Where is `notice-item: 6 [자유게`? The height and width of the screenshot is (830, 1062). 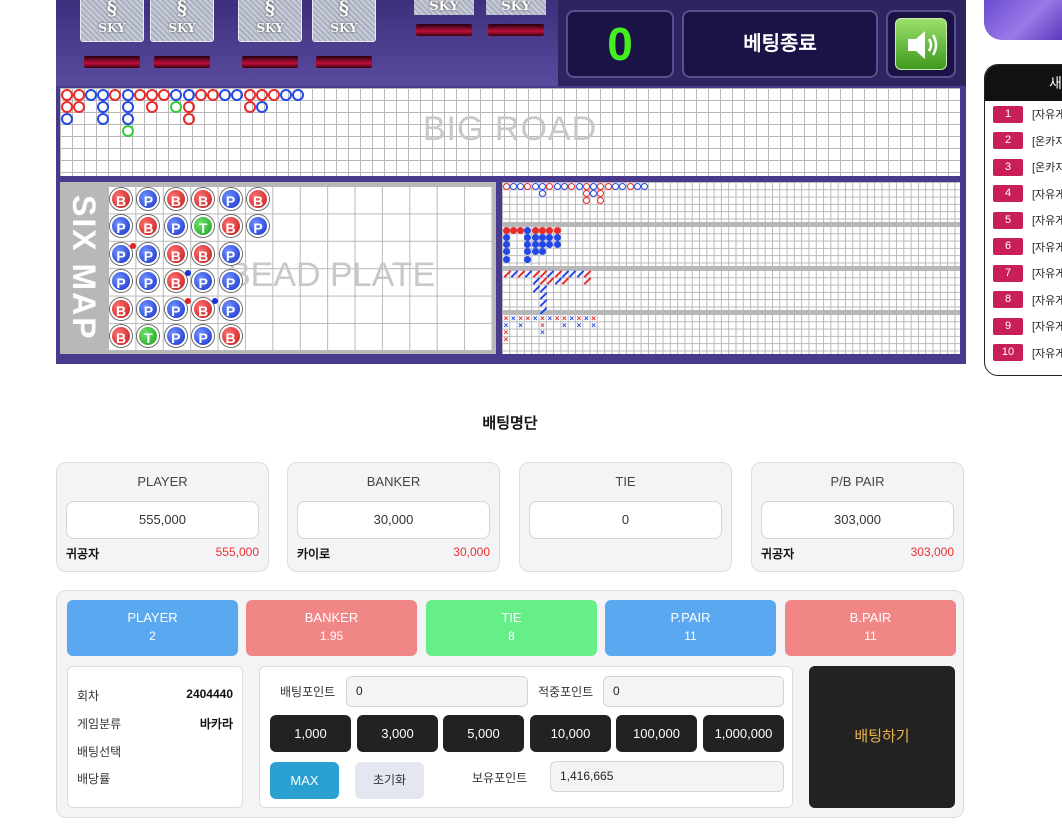 notice-item: 6 [자유게 is located at coordinates (1023, 247).